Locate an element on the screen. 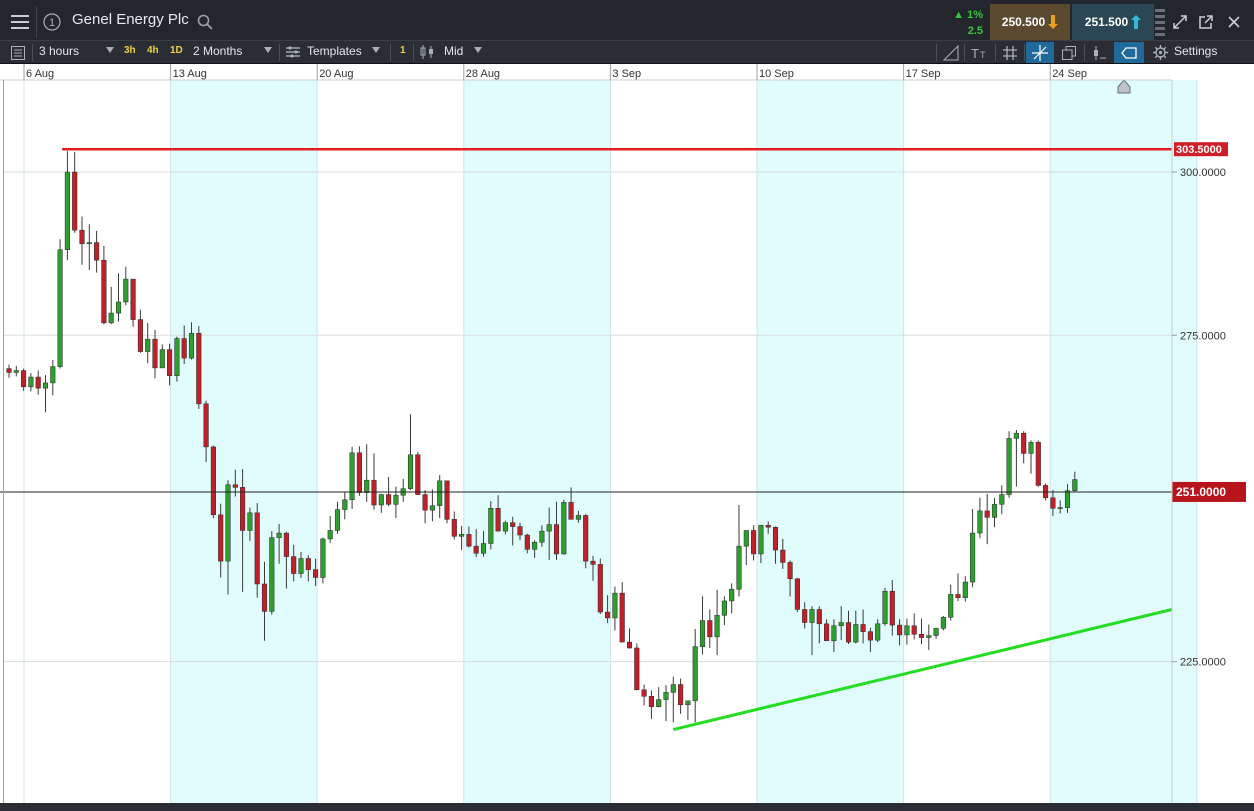 This screenshot has height=811, width=1254. templates-dropdown: Templates is located at coordinates (336, 52).